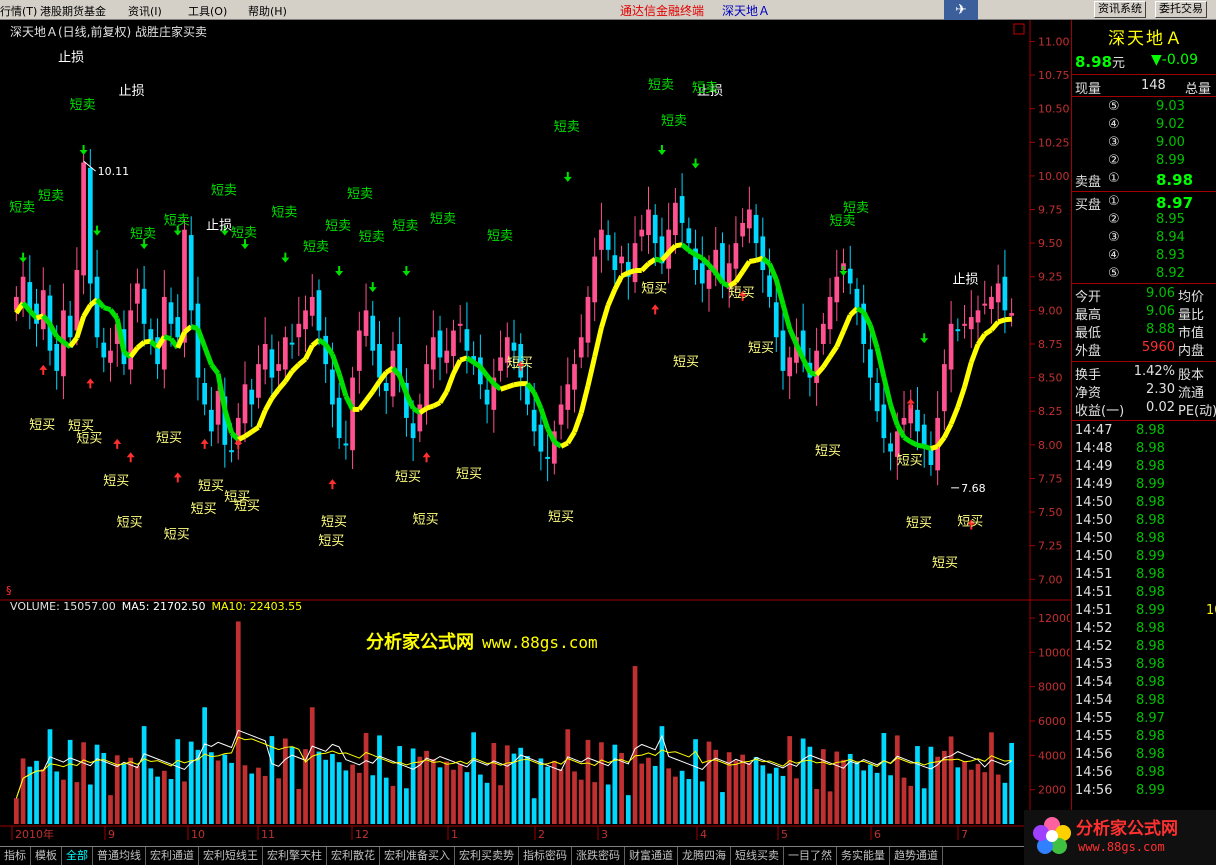 The width and height of the screenshot is (1216, 865). Describe the element at coordinates (1144, 666) in the screenshot. I see `tick-row: 14:53 8.98` at that location.